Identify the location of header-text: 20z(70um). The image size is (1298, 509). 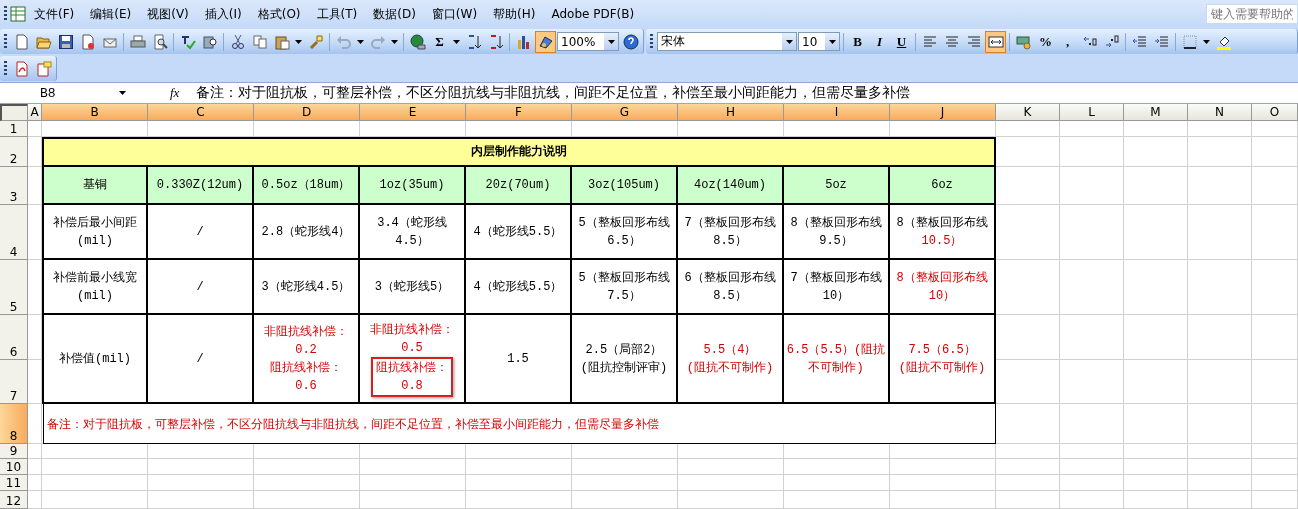
(518, 185).